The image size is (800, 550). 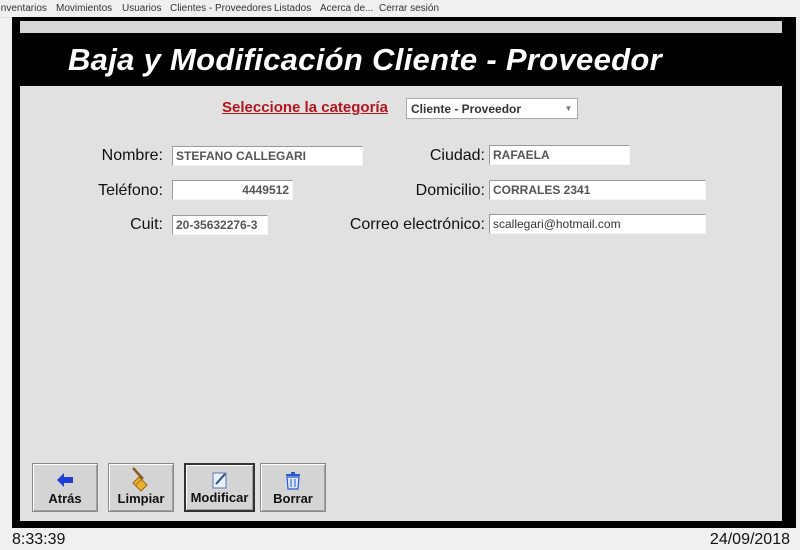 What do you see at coordinates (219, 497) in the screenshot?
I see `modificar-label: Modificar` at bounding box center [219, 497].